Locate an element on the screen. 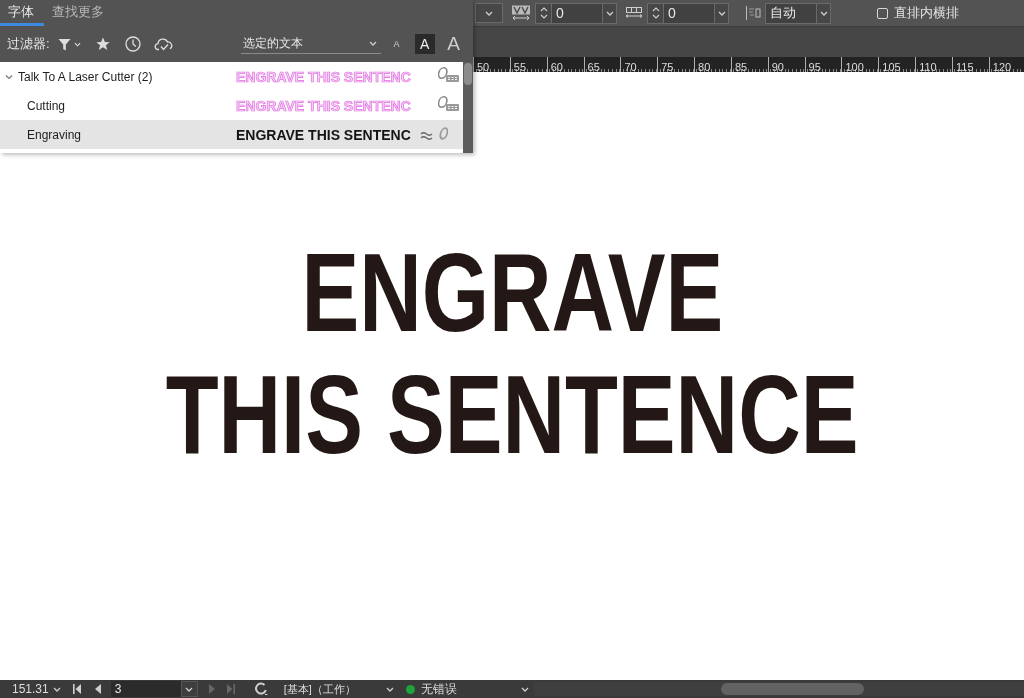  opentype-icon is located at coordinates (443, 133).